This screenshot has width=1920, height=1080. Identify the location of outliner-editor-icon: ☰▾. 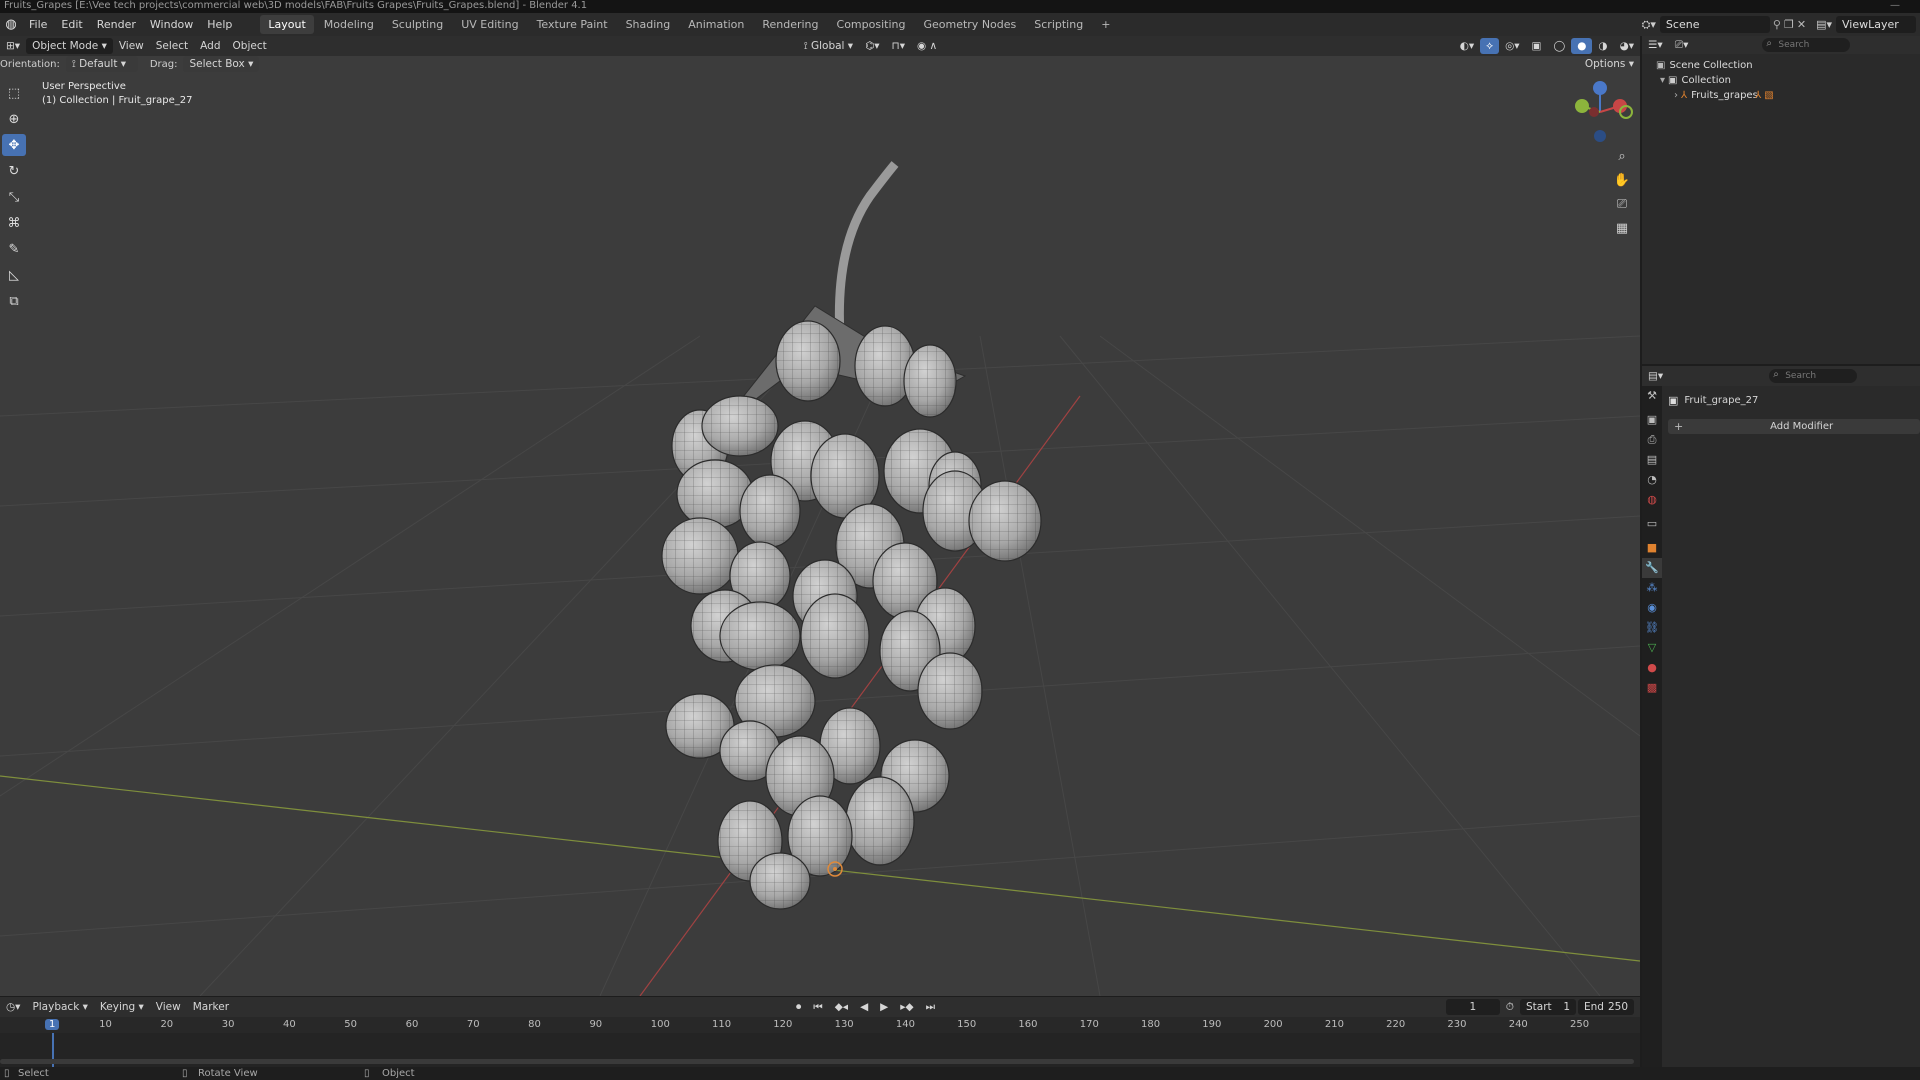
(1655, 45).